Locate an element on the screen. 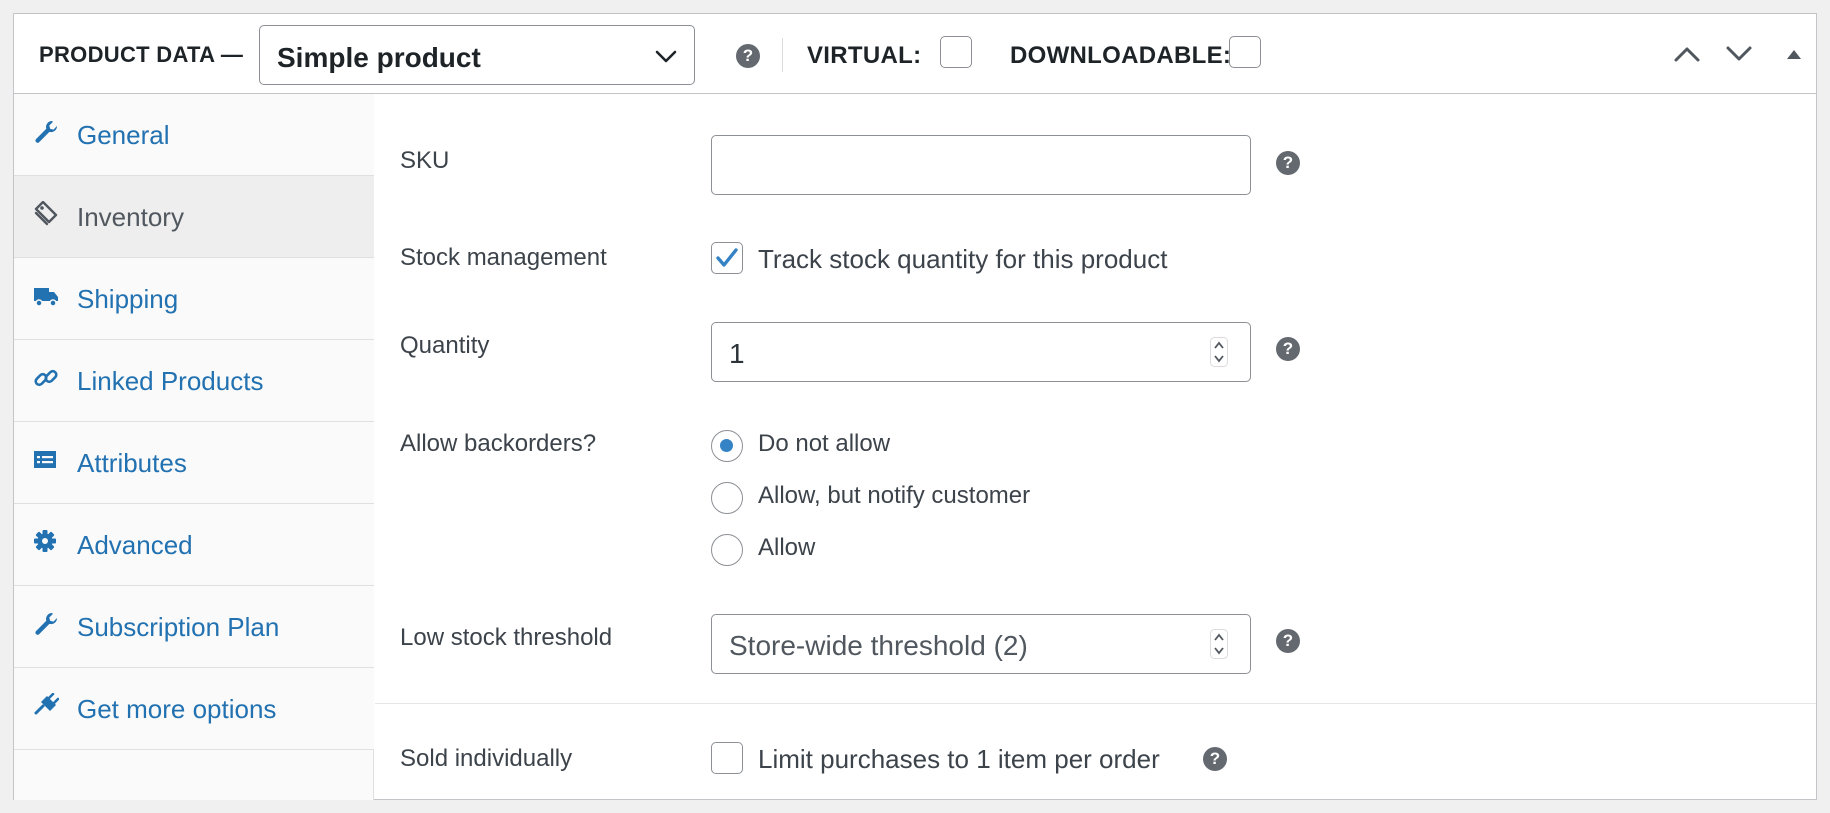 The width and height of the screenshot is (1830, 813). tab-get-more-options: Get more options is located at coordinates (194, 709).